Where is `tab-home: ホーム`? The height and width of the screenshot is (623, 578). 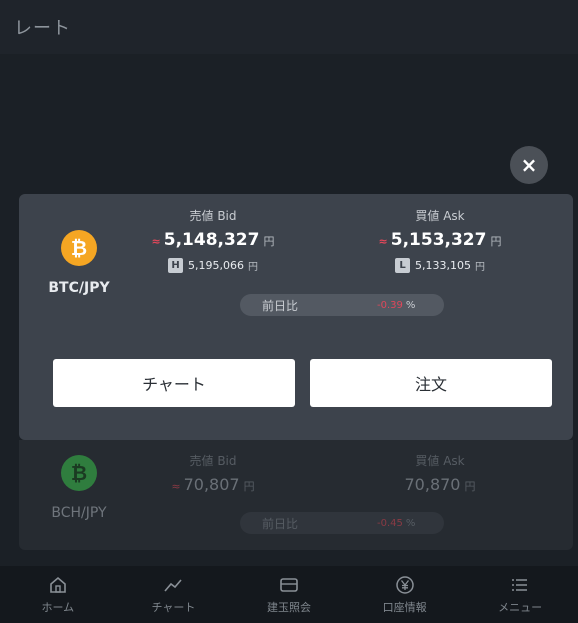
tab-home: ホーム is located at coordinates (58, 594).